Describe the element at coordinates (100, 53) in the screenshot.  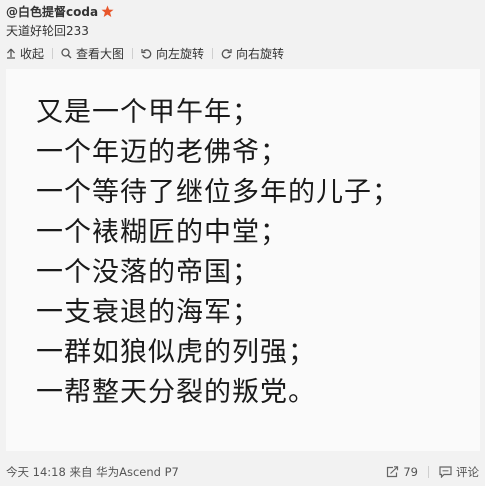
I see `view-large-label: 查看大图` at that location.